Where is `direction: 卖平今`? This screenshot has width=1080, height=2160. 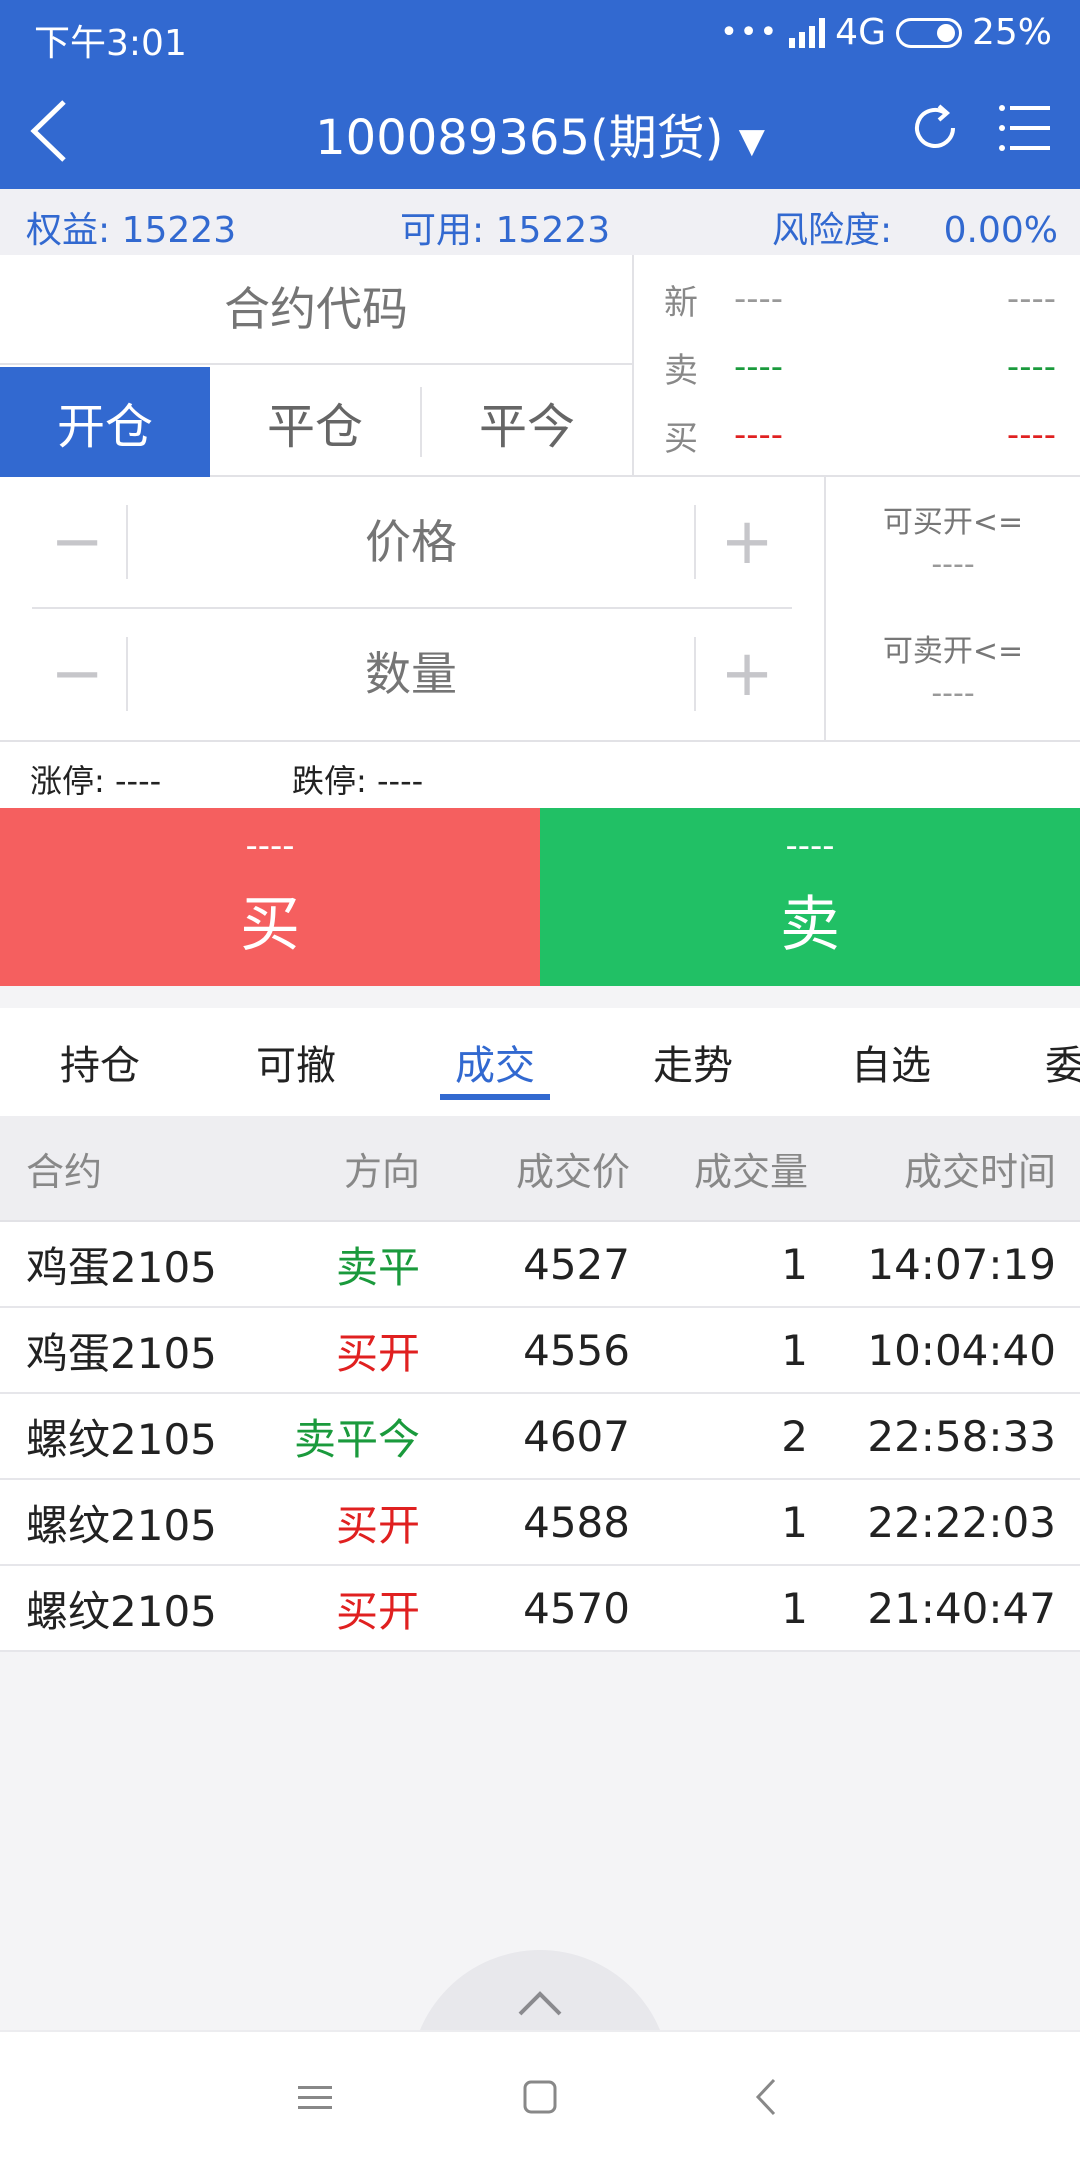
direction: 卖平今 is located at coordinates (356, 1439).